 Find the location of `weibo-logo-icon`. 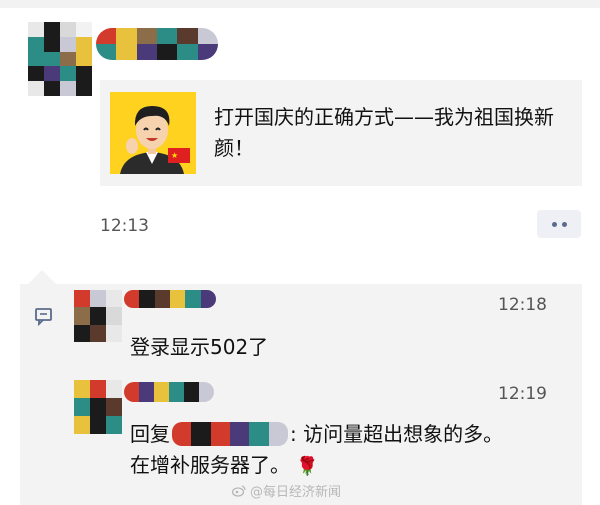

weibo-logo-icon is located at coordinates (239, 490).